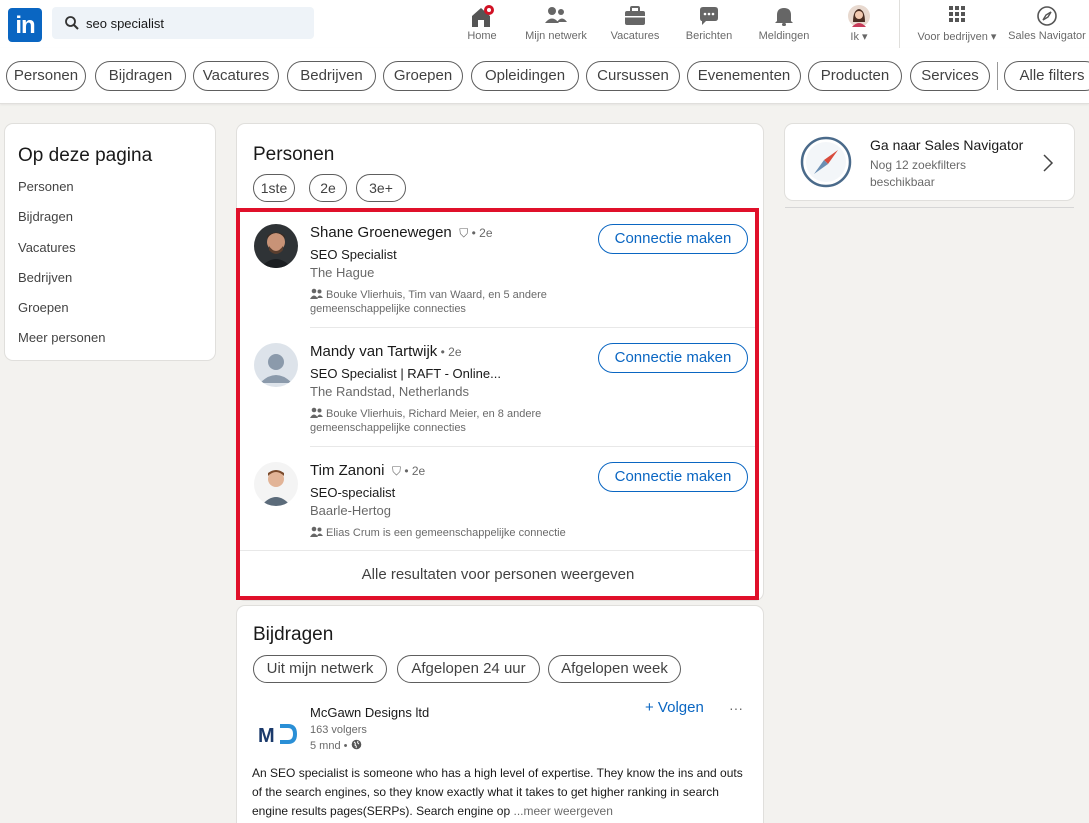 This screenshot has height=823, width=1089. What do you see at coordinates (614, 669) in the screenshot?
I see `chip-afgelopen-week: Afgelopen week` at bounding box center [614, 669].